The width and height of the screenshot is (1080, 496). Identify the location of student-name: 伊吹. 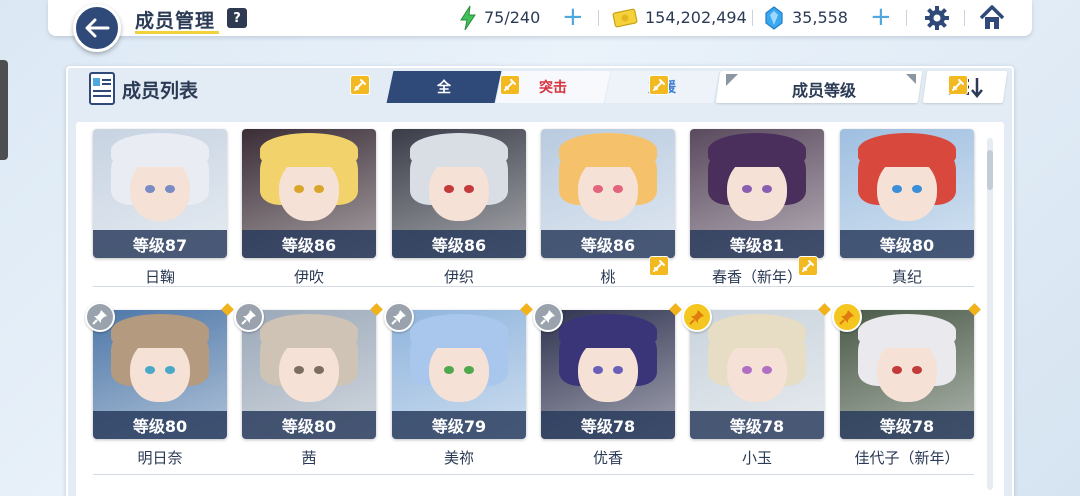
(308, 277).